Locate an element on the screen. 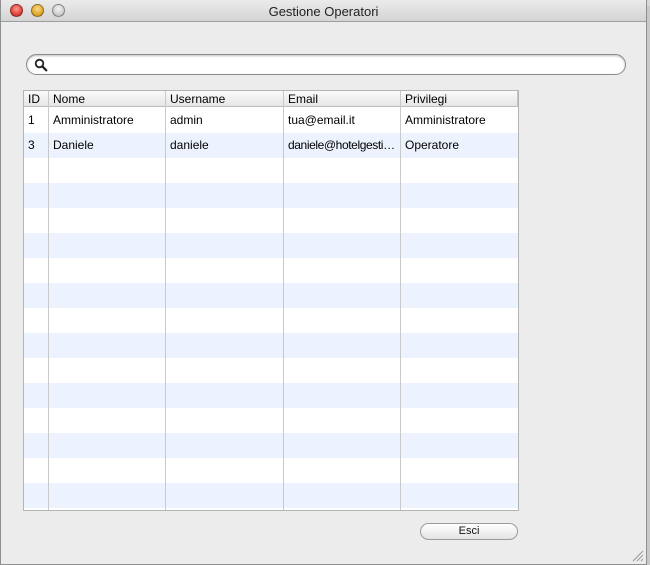  window-title: Gestione Operatori is located at coordinates (323, 11).